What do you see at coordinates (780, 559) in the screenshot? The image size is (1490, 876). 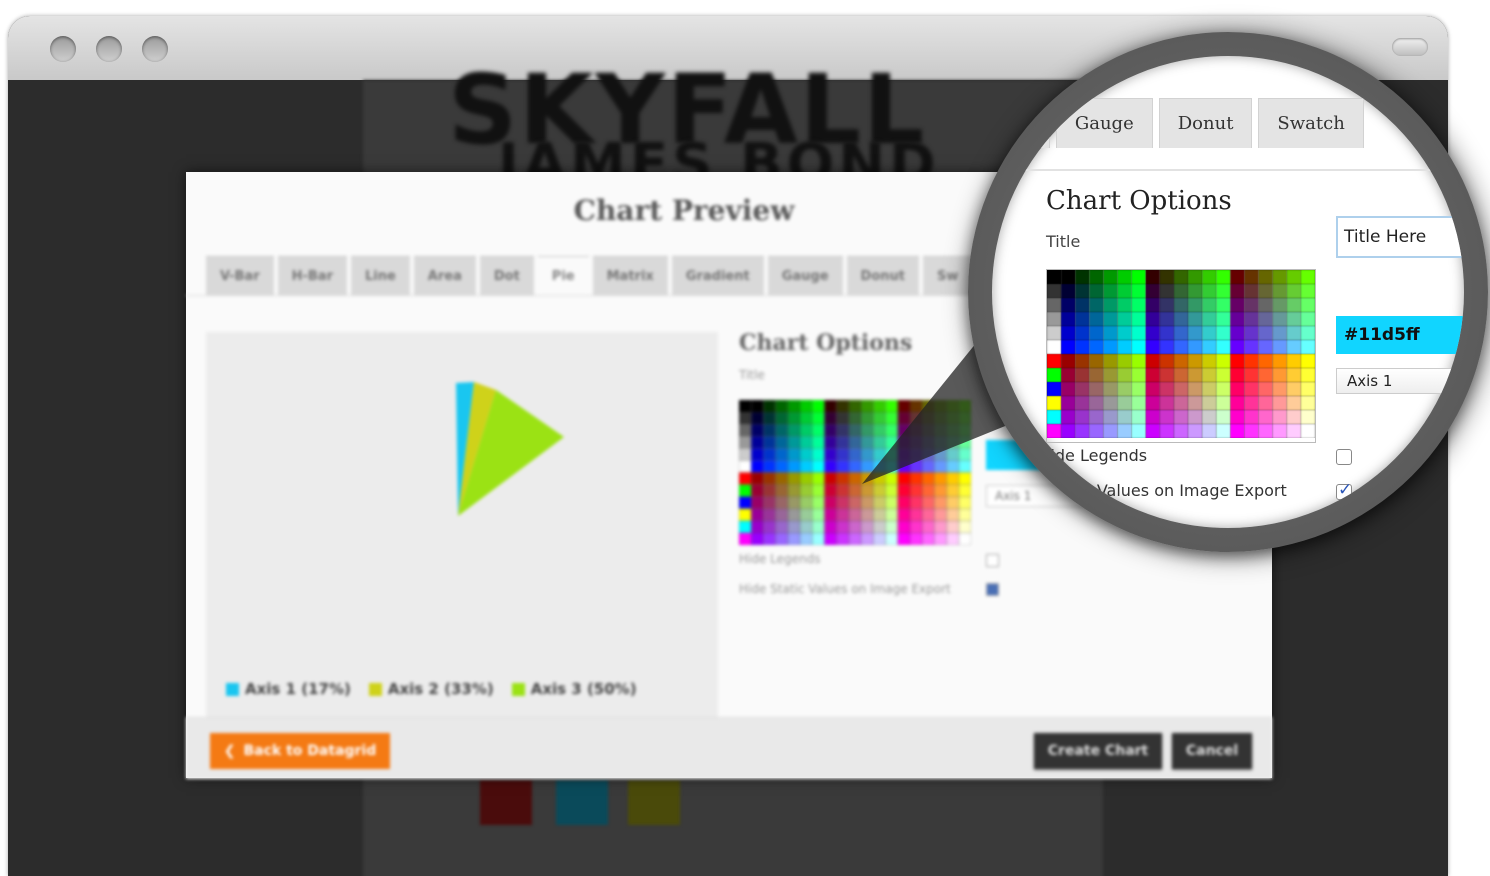 I see `hide-legends-label: Hide Legends` at bounding box center [780, 559].